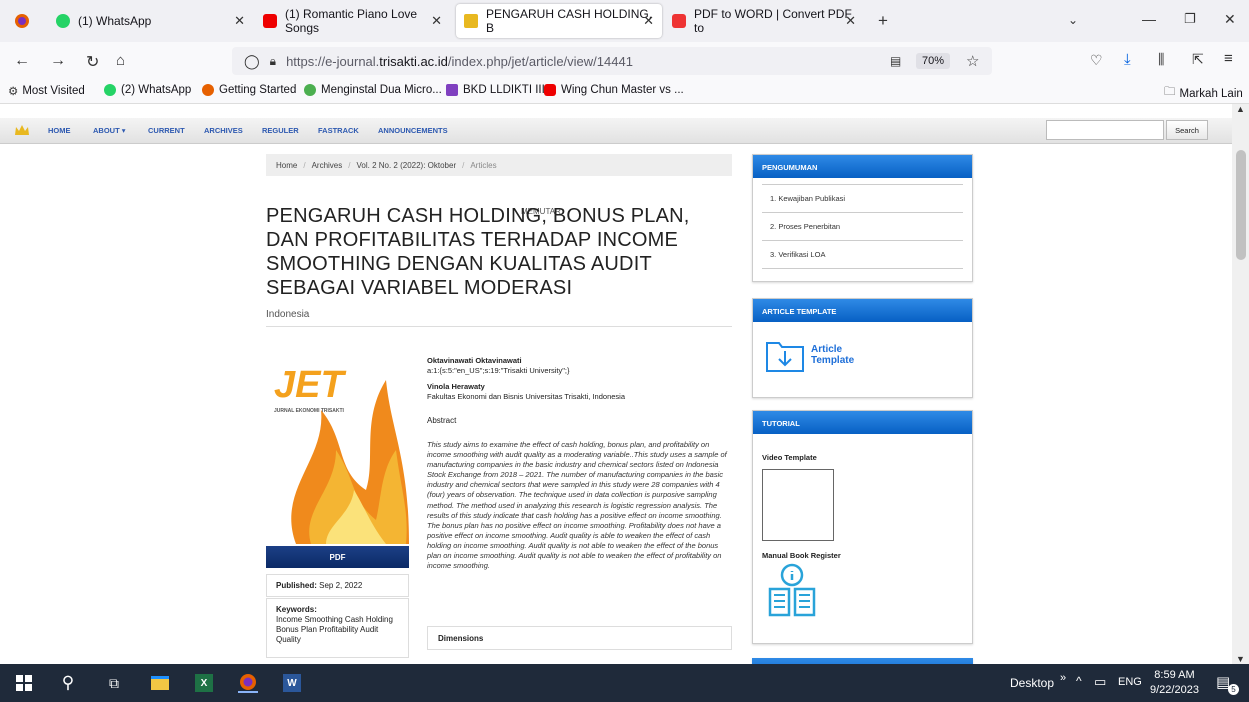 Image resolution: width=1249 pixels, height=702 pixels. Describe the element at coordinates (296, 585) in the screenshot. I see `published-label: Published:` at that location.